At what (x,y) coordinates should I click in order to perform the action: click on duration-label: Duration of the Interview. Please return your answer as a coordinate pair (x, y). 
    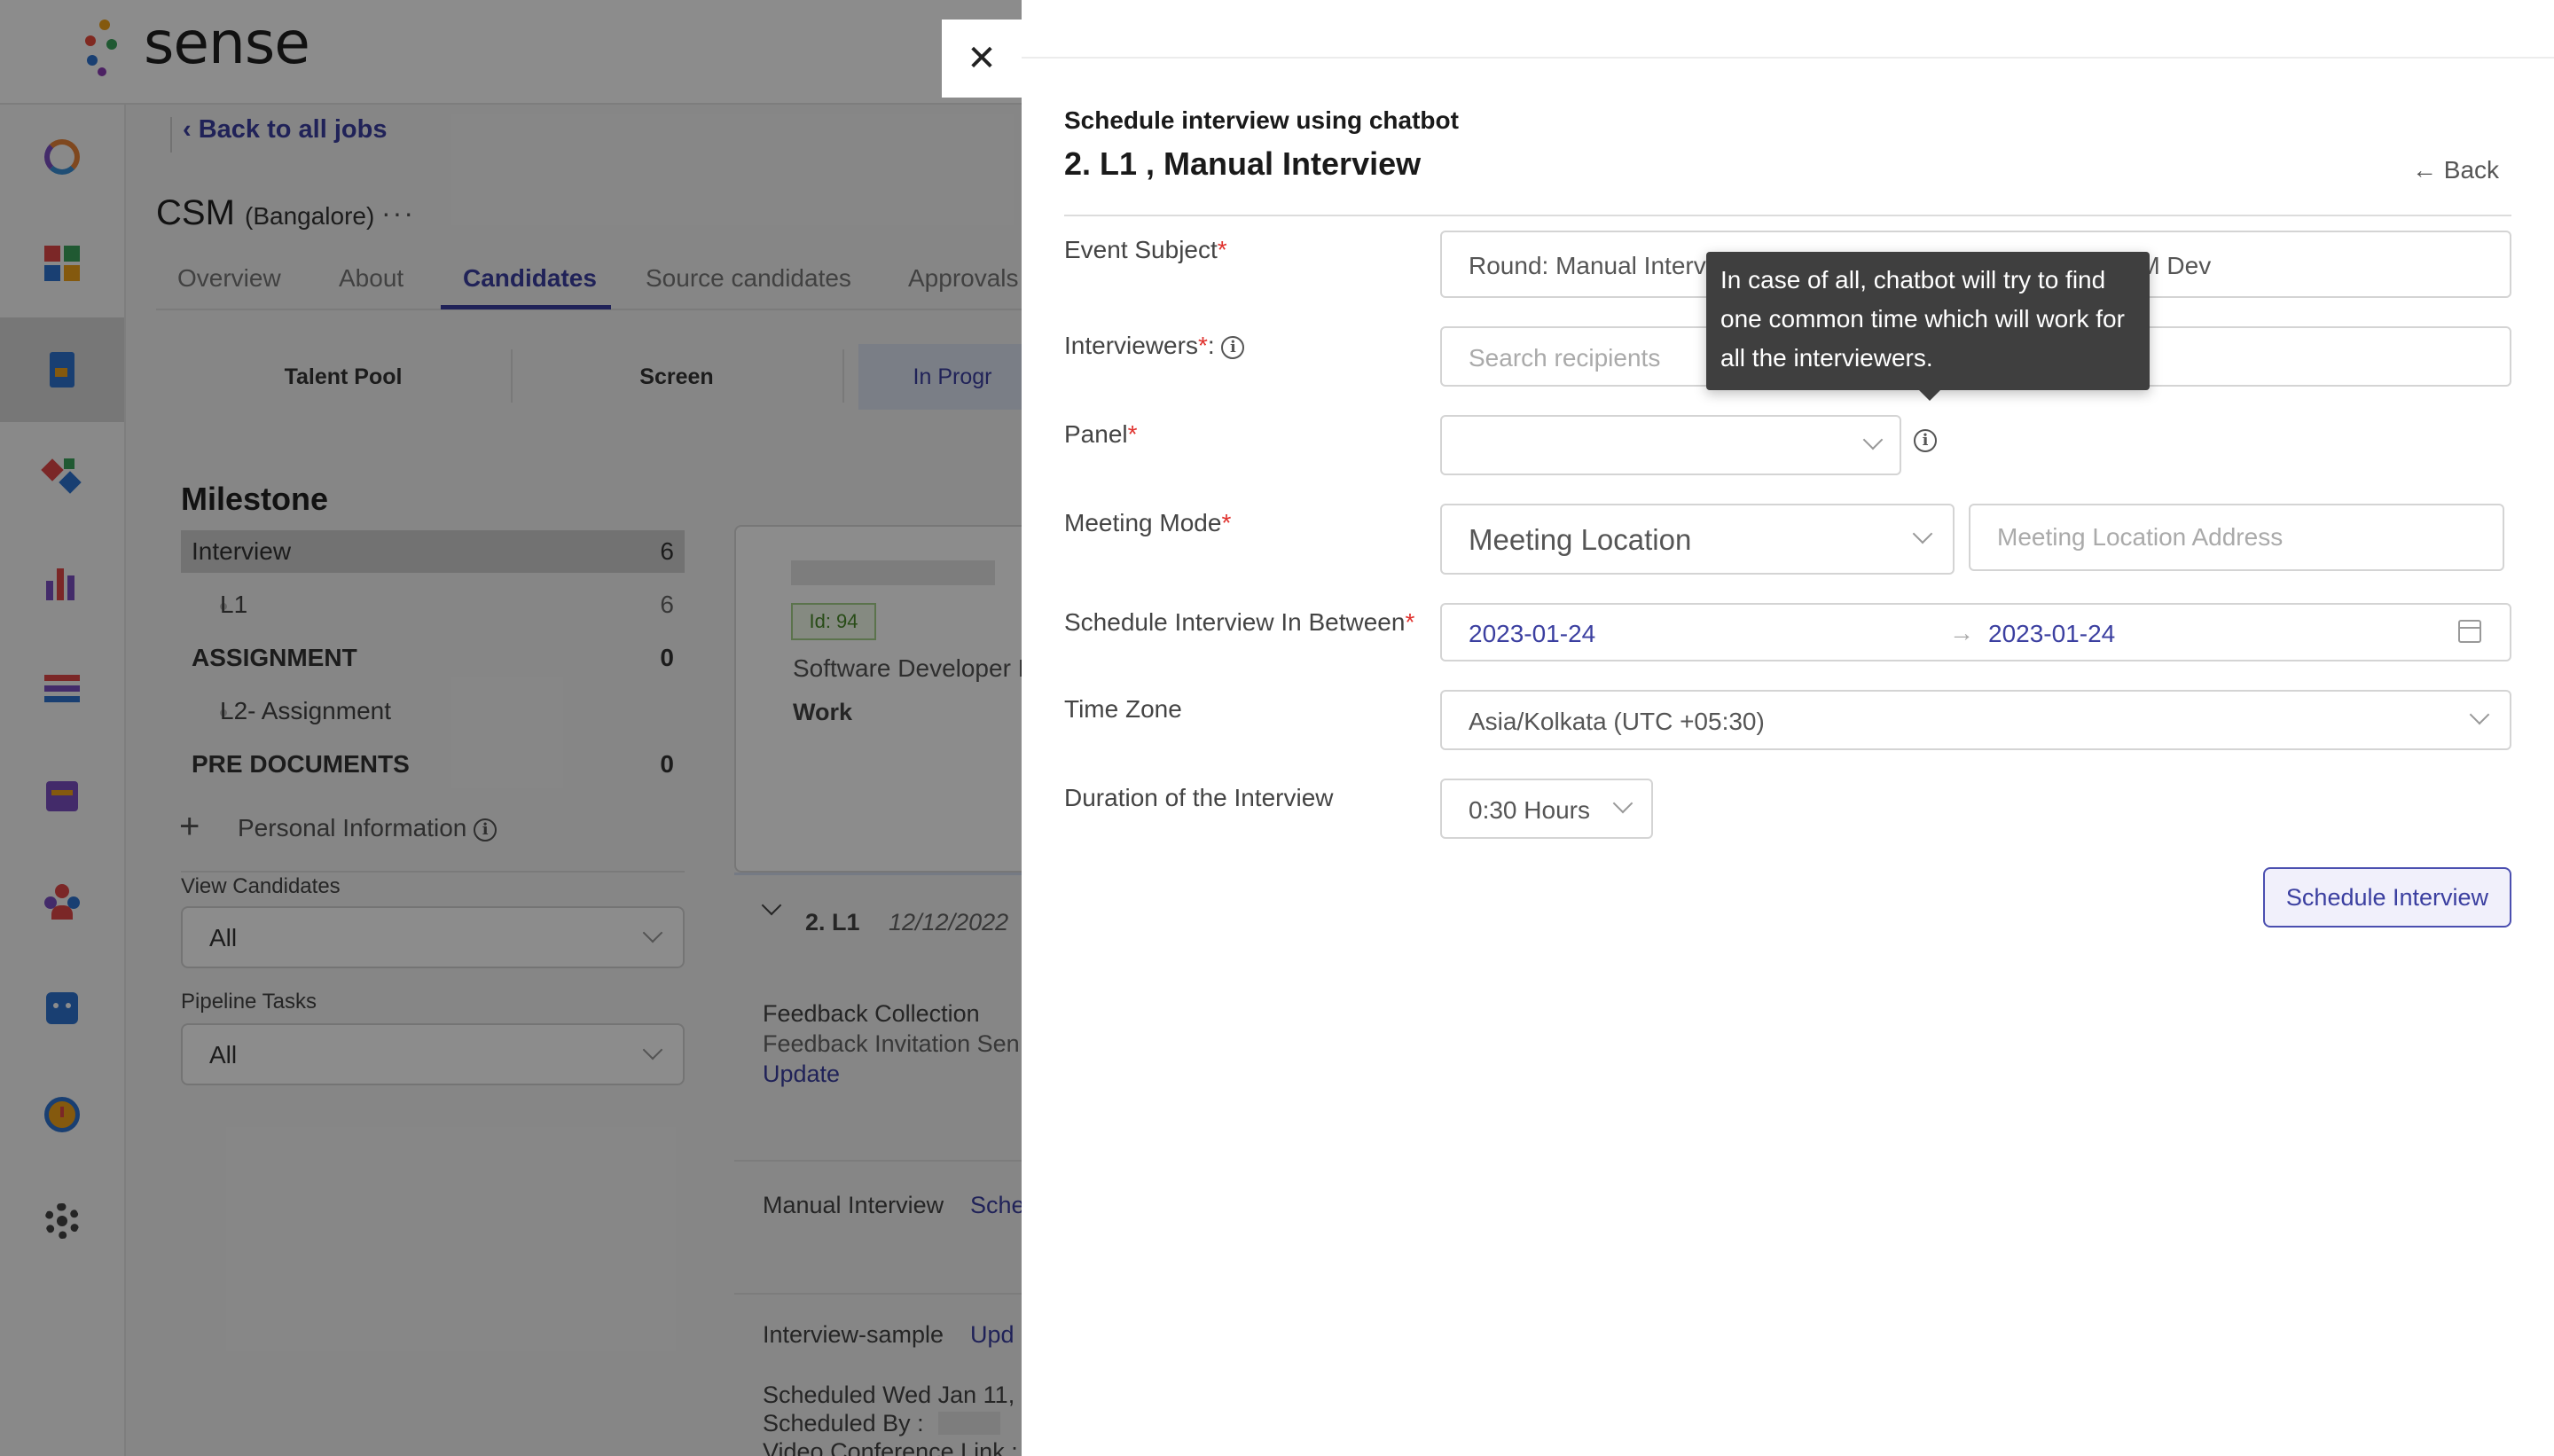
    Looking at the image, I should click on (1199, 797).